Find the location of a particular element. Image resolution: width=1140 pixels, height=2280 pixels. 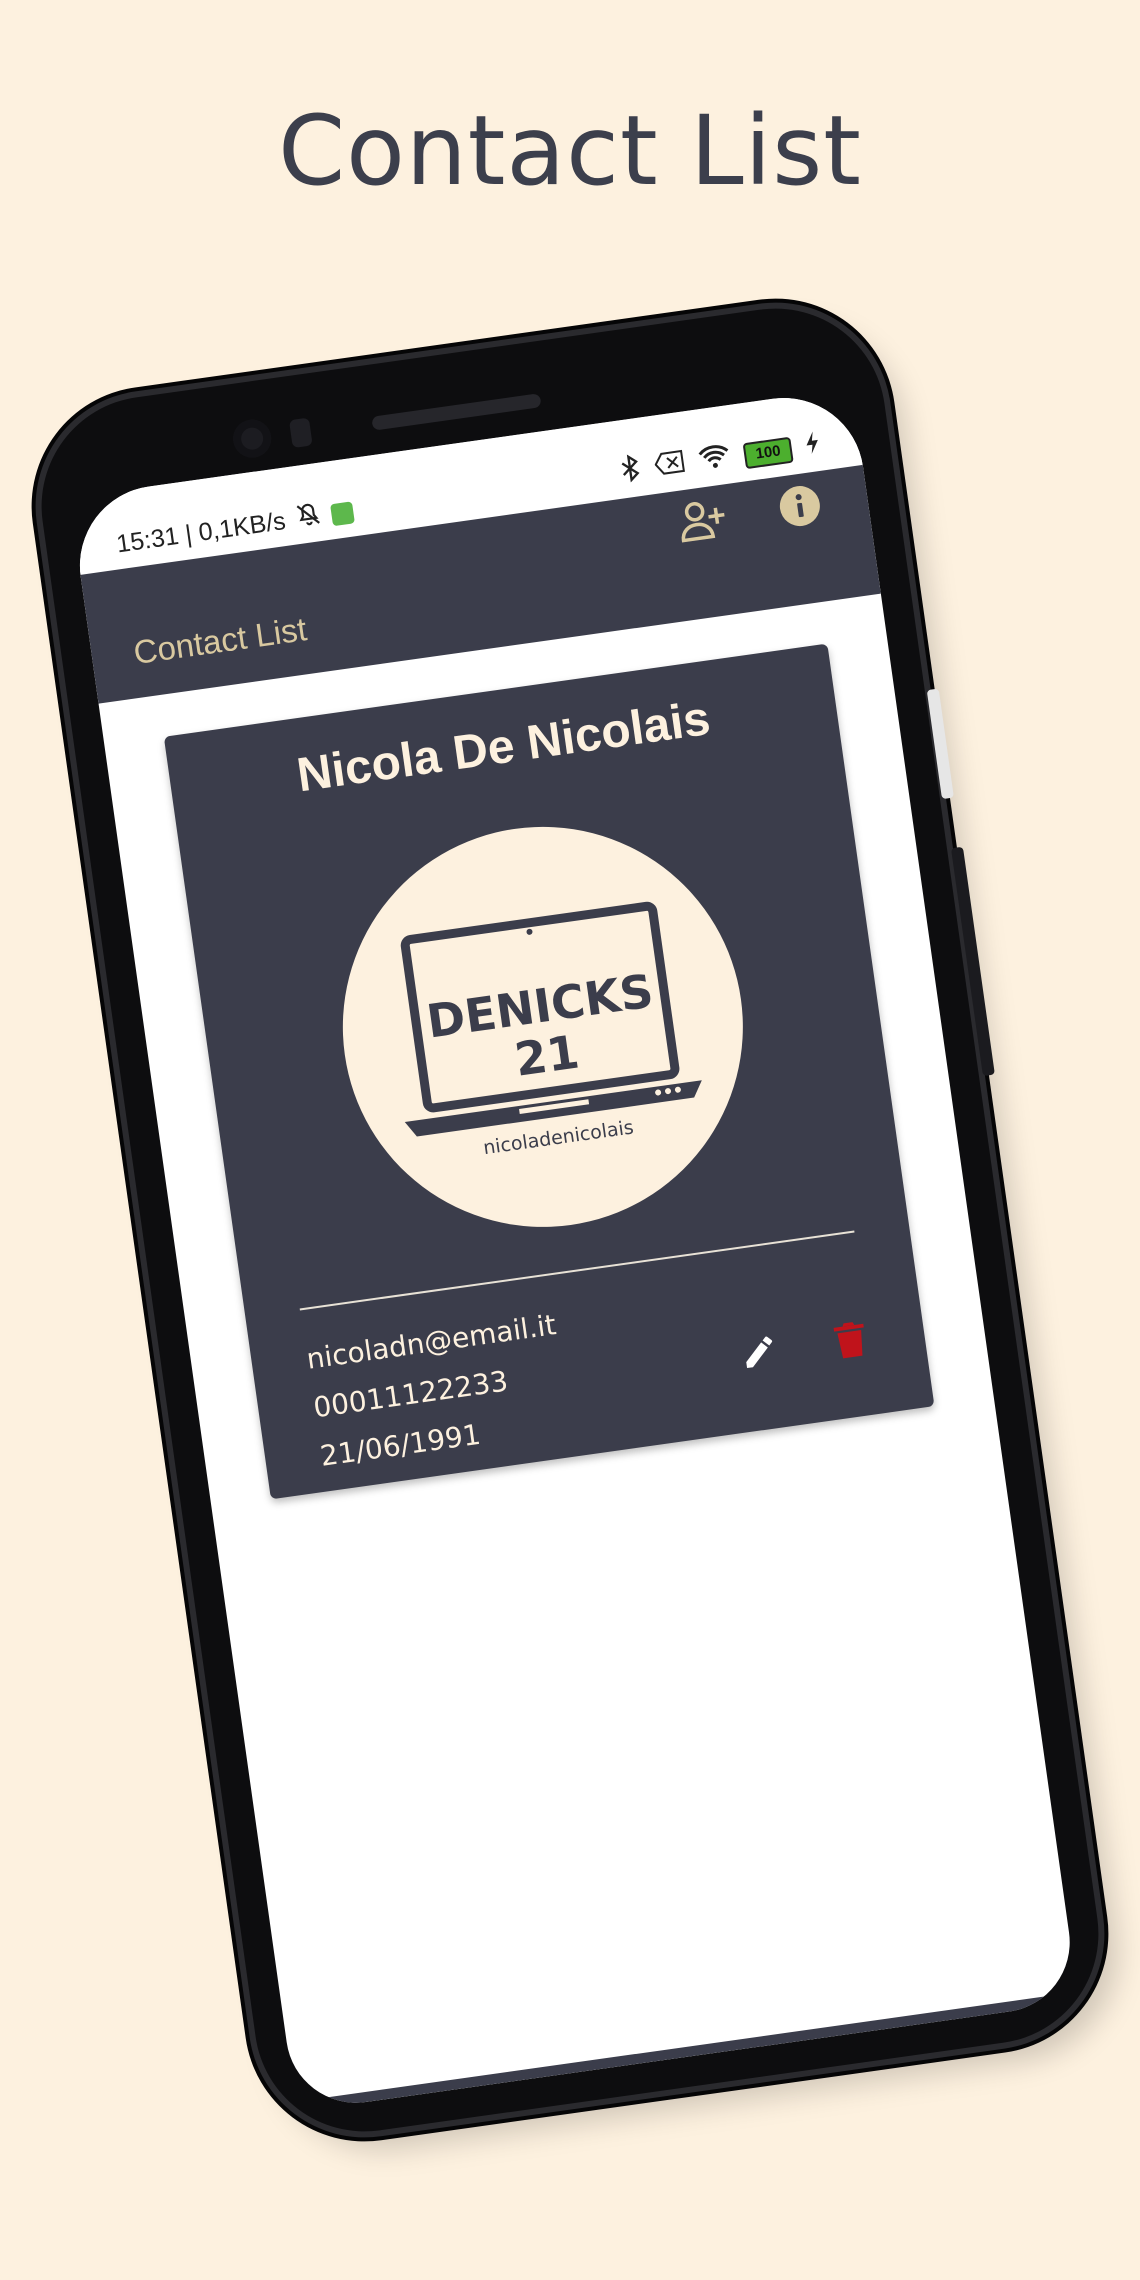

volume-button is located at coordinates (972, 961).